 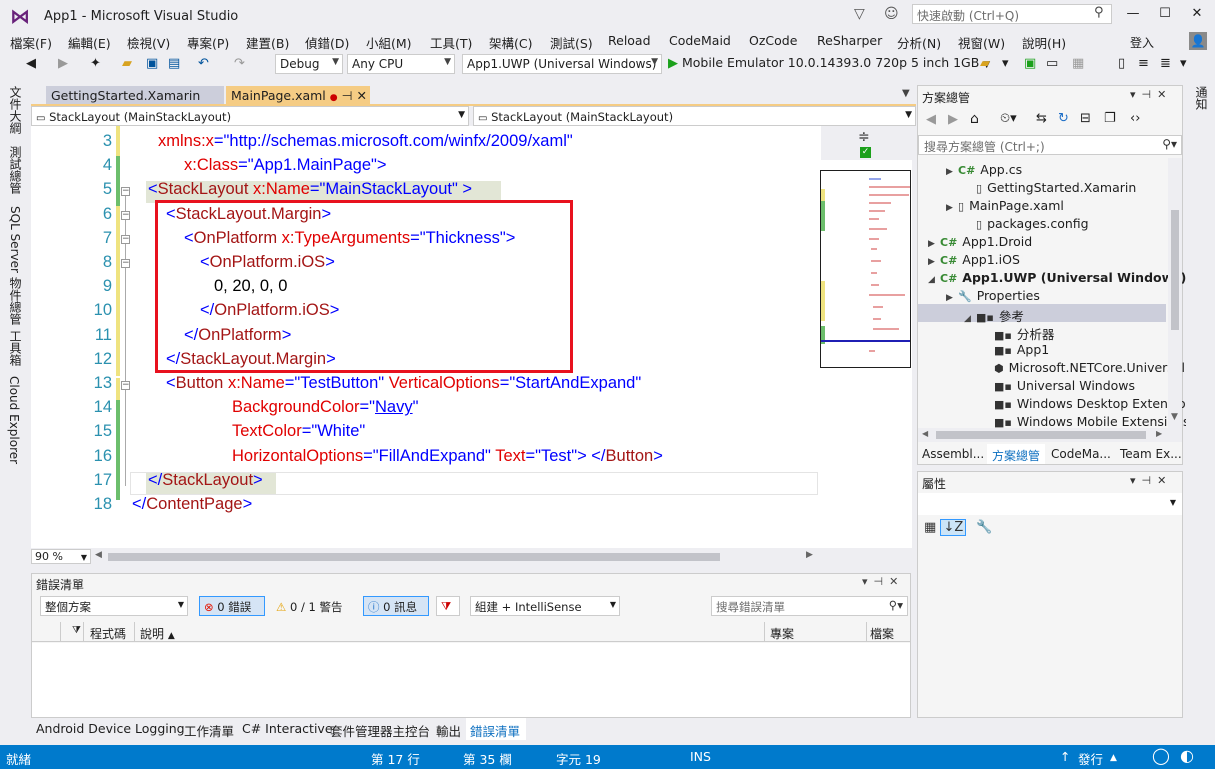 I want to click on tab-android-device-logging: Android Device Logging, so click(x=110, y=728).